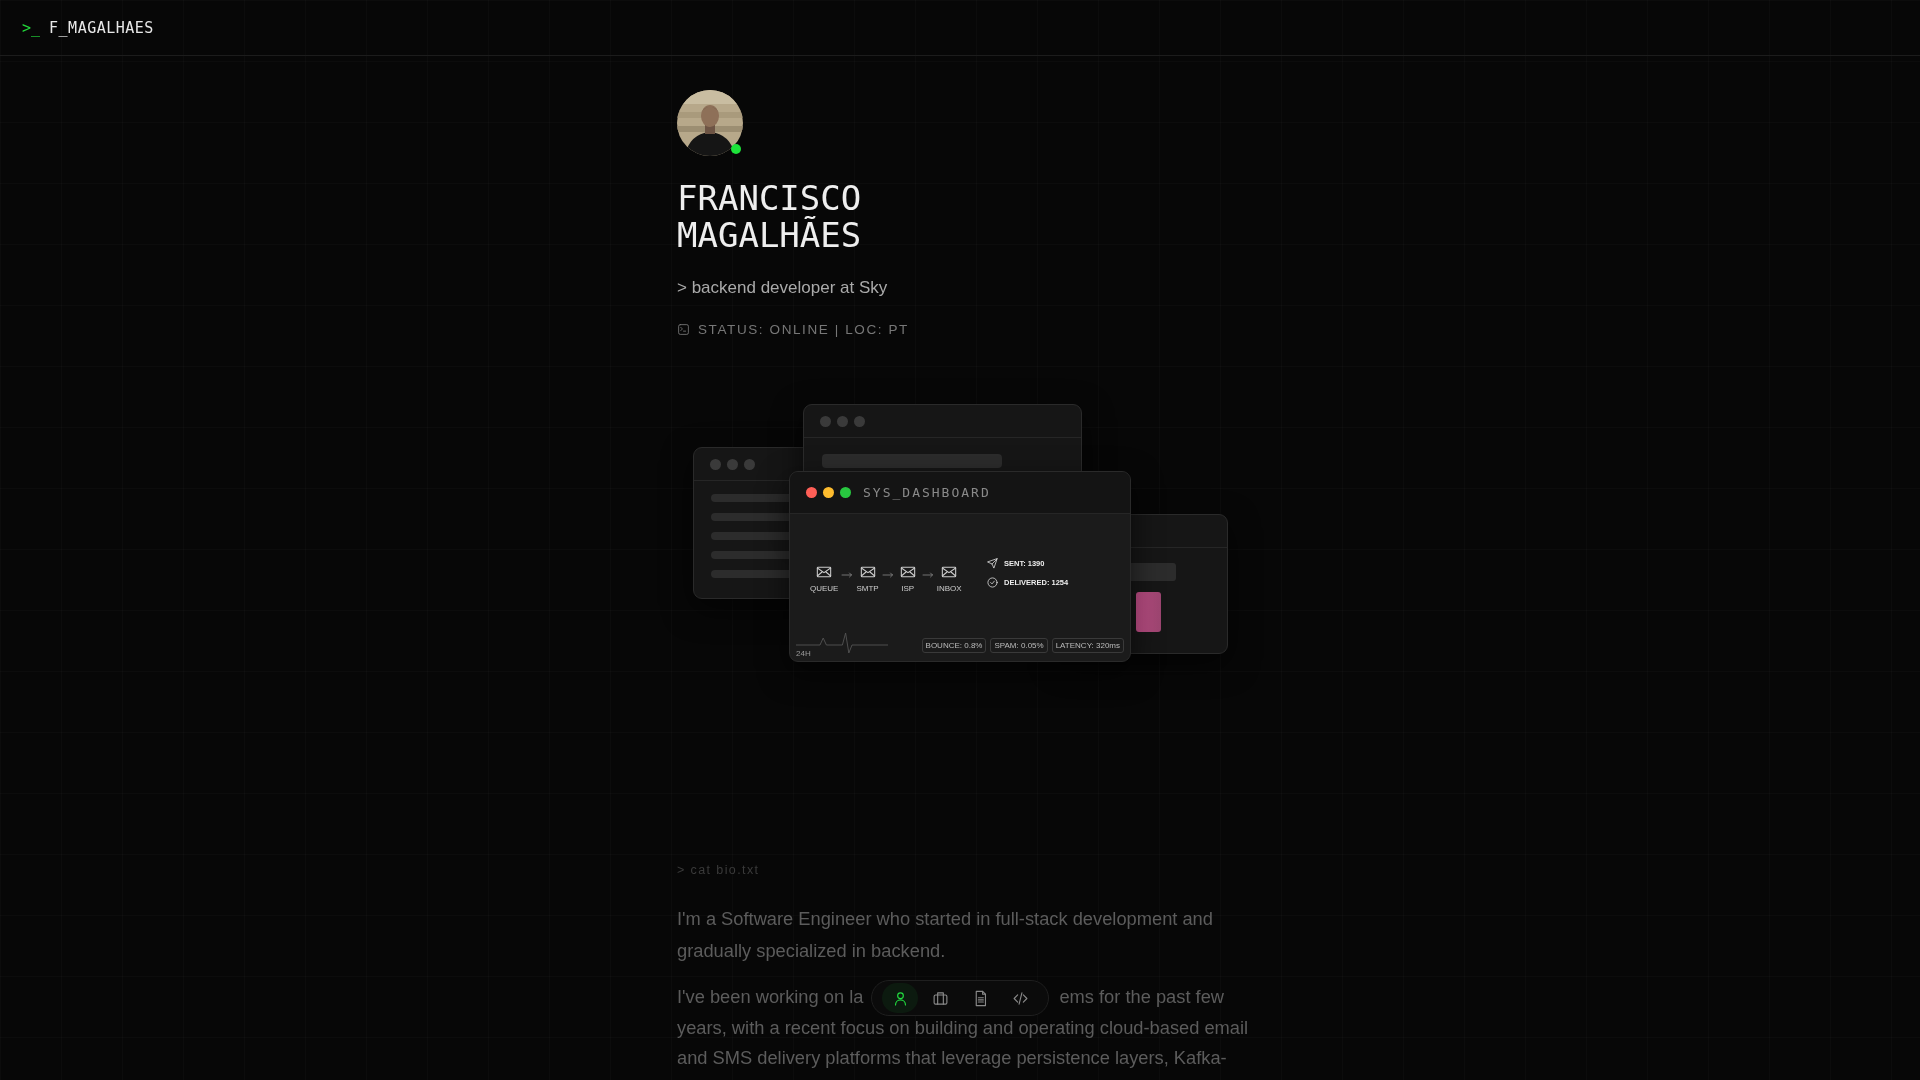  Describe the element at coordinates (770, 217) in the screenshot. I see `profile-name: FRANCISCO MAGALHÃES` at that location.